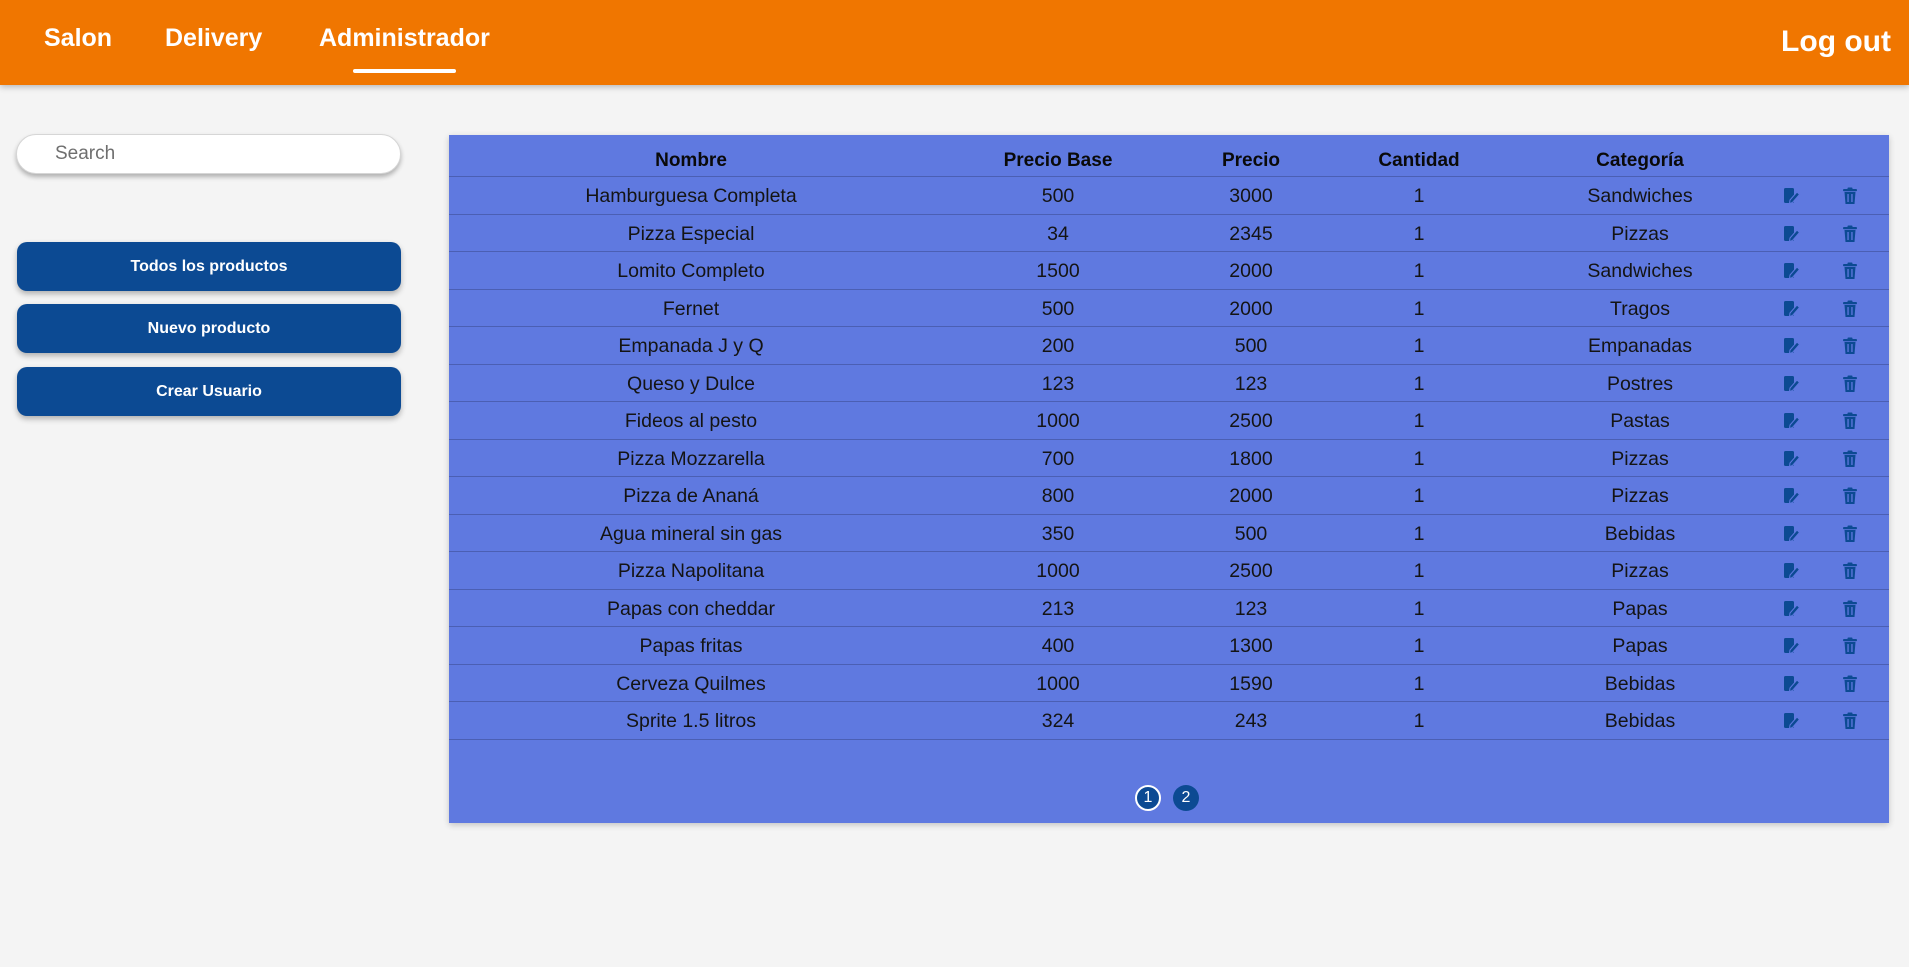  Describe the element at coordinates (1169, 421) in the screenshot. I see `table-row: Fideos al pesto 1000 2500 1 Pastas` at that location.